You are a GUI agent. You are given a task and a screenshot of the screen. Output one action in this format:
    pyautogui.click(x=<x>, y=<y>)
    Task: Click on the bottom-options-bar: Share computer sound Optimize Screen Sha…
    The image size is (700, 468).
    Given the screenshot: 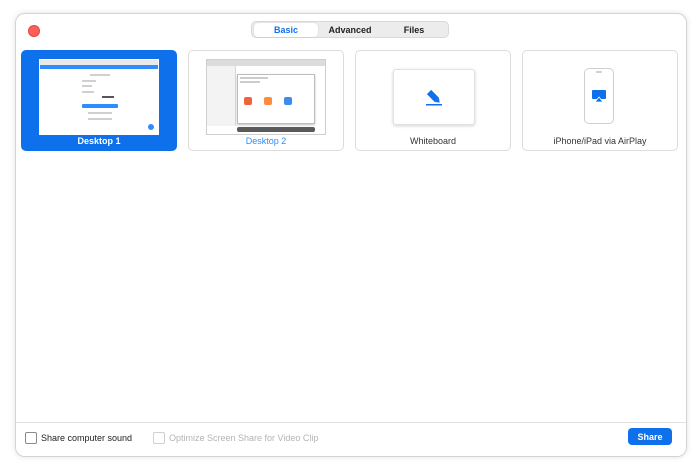 What is the action you would take?
    pyautogui.click(x=351, y=439)
    